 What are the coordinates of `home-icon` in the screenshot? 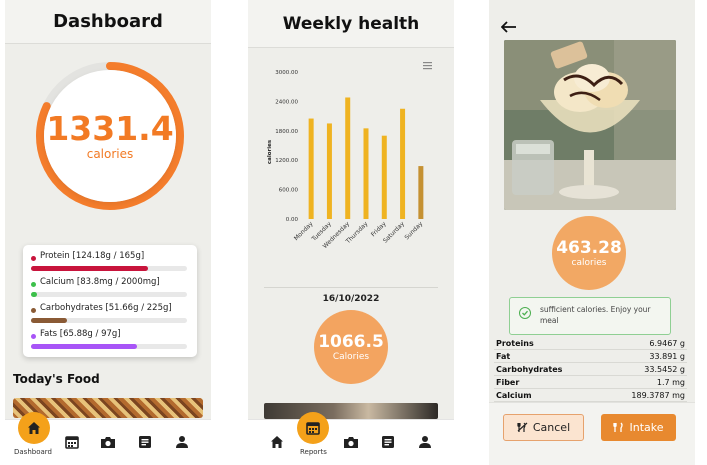 It's located at (277, 442).